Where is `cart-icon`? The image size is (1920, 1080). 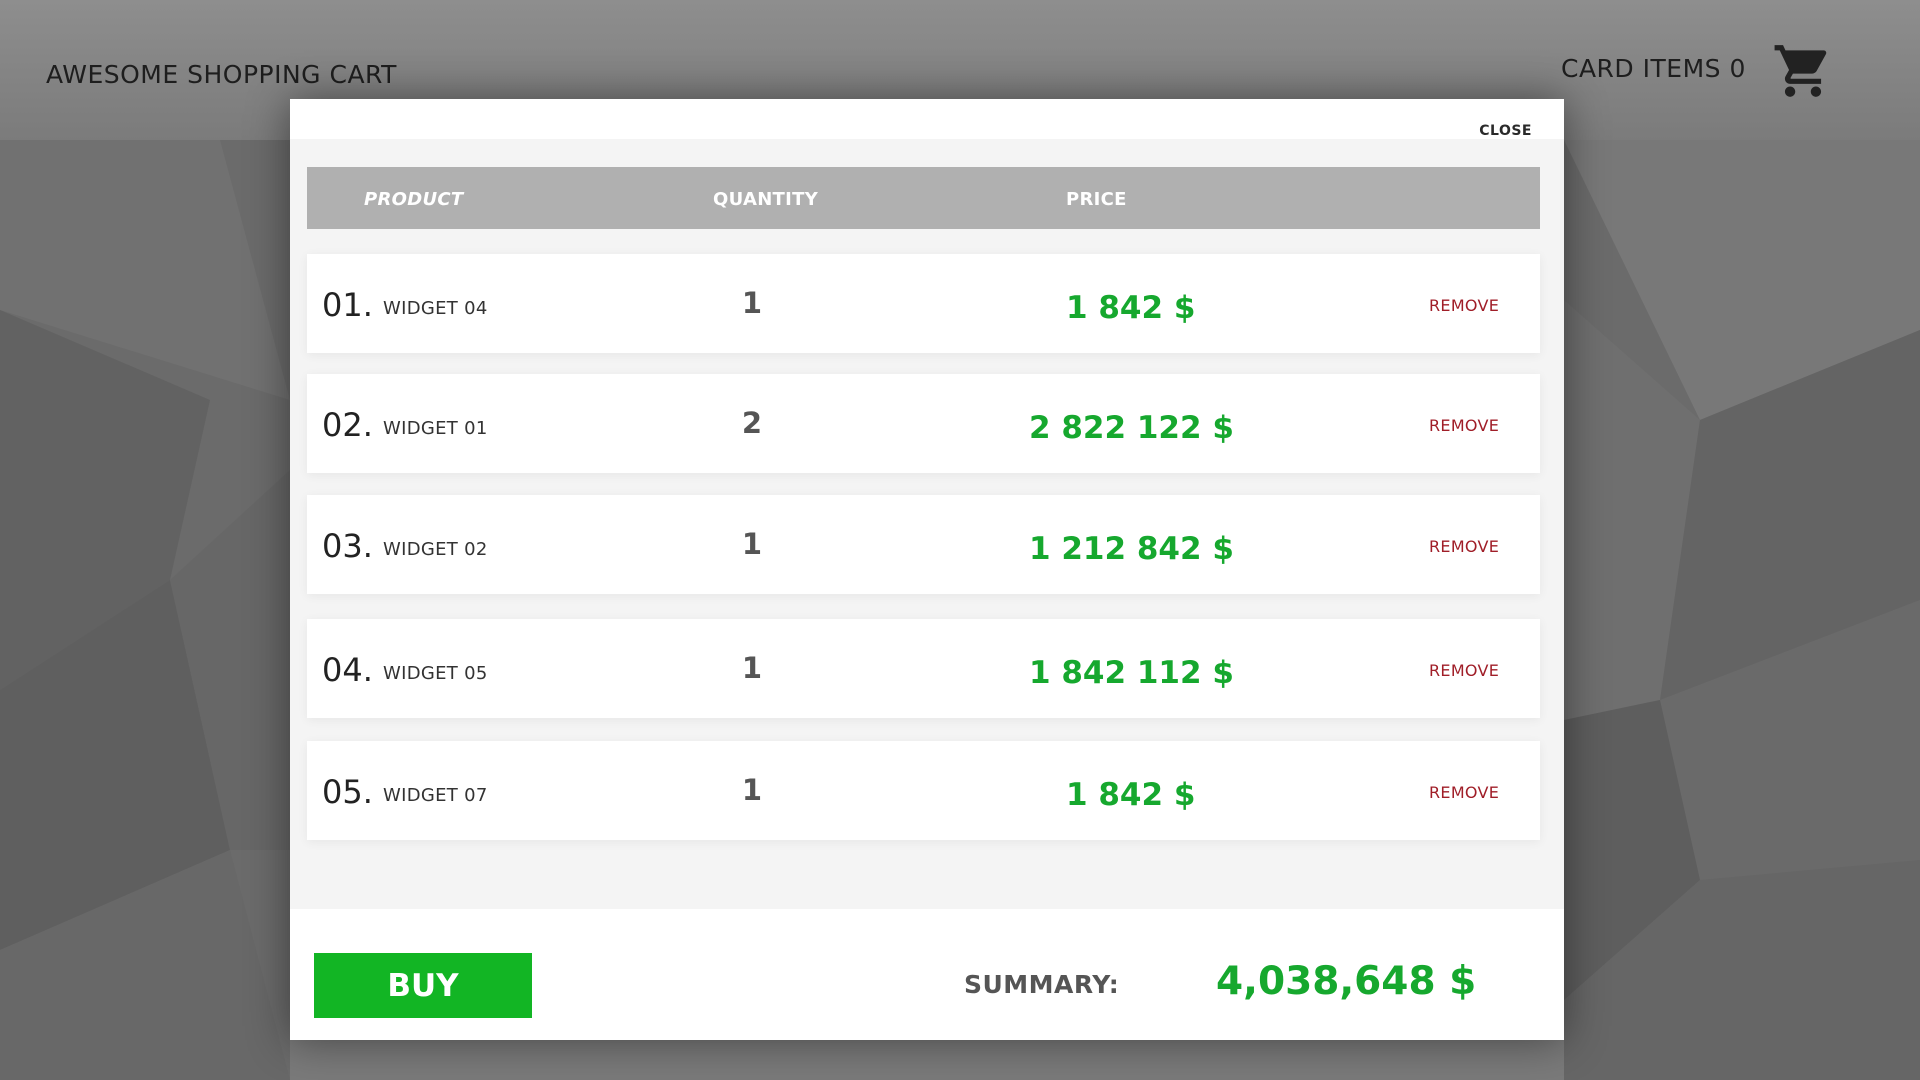
cart-icon is located at coordinates (1803, 71).